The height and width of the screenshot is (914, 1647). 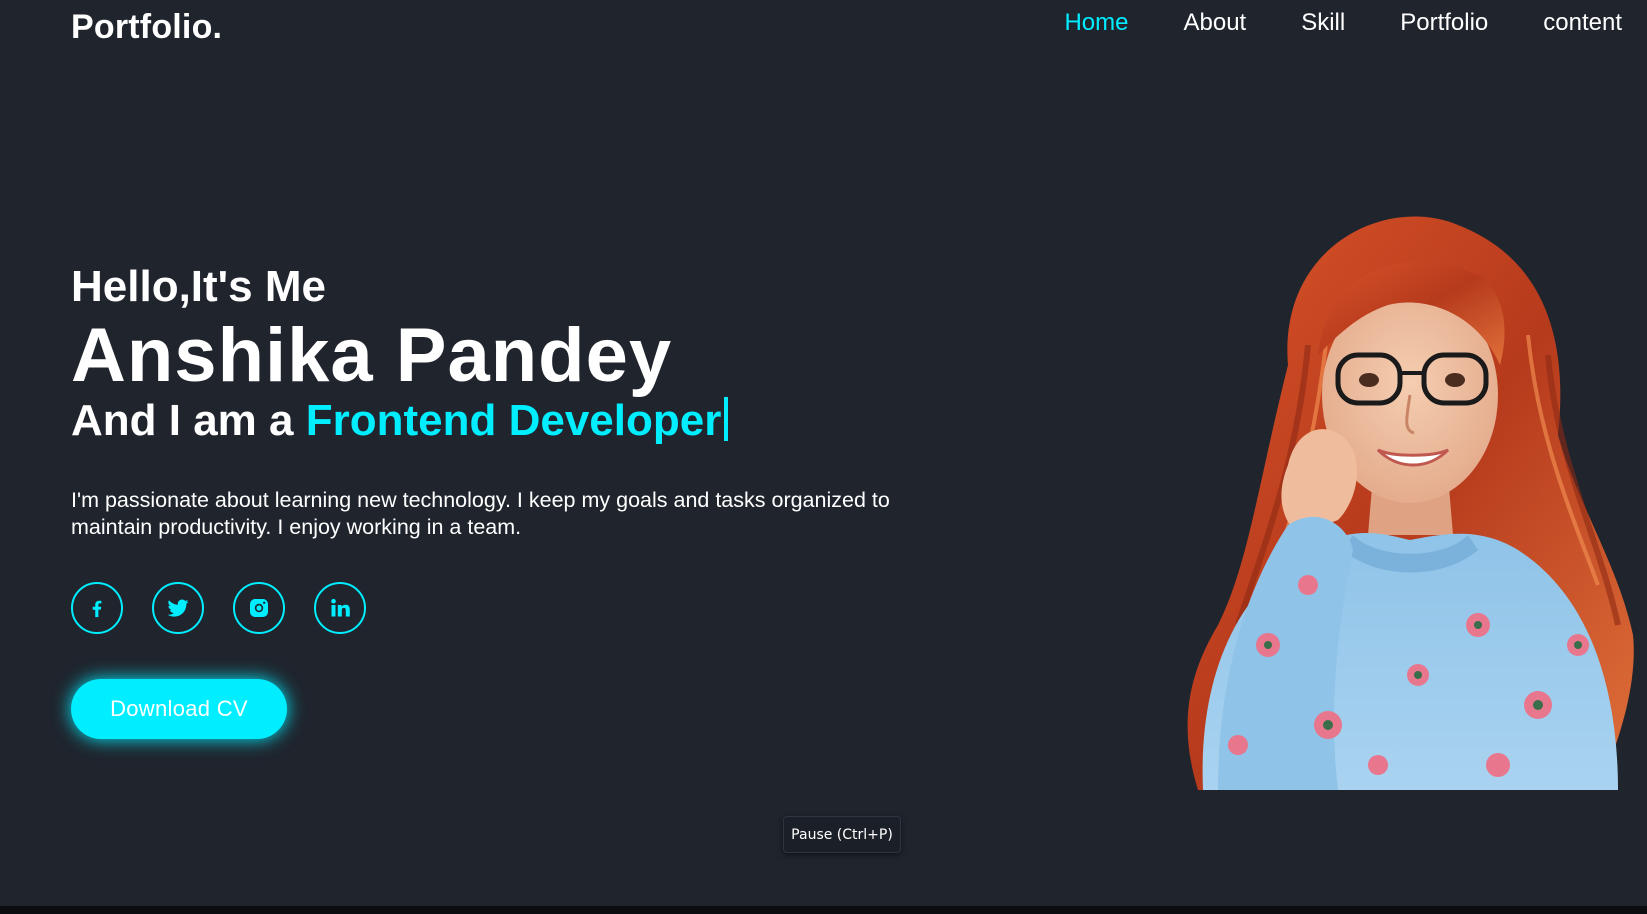 I want to click on role-highlight: Frontend Developer, so click(x=513, y=420).